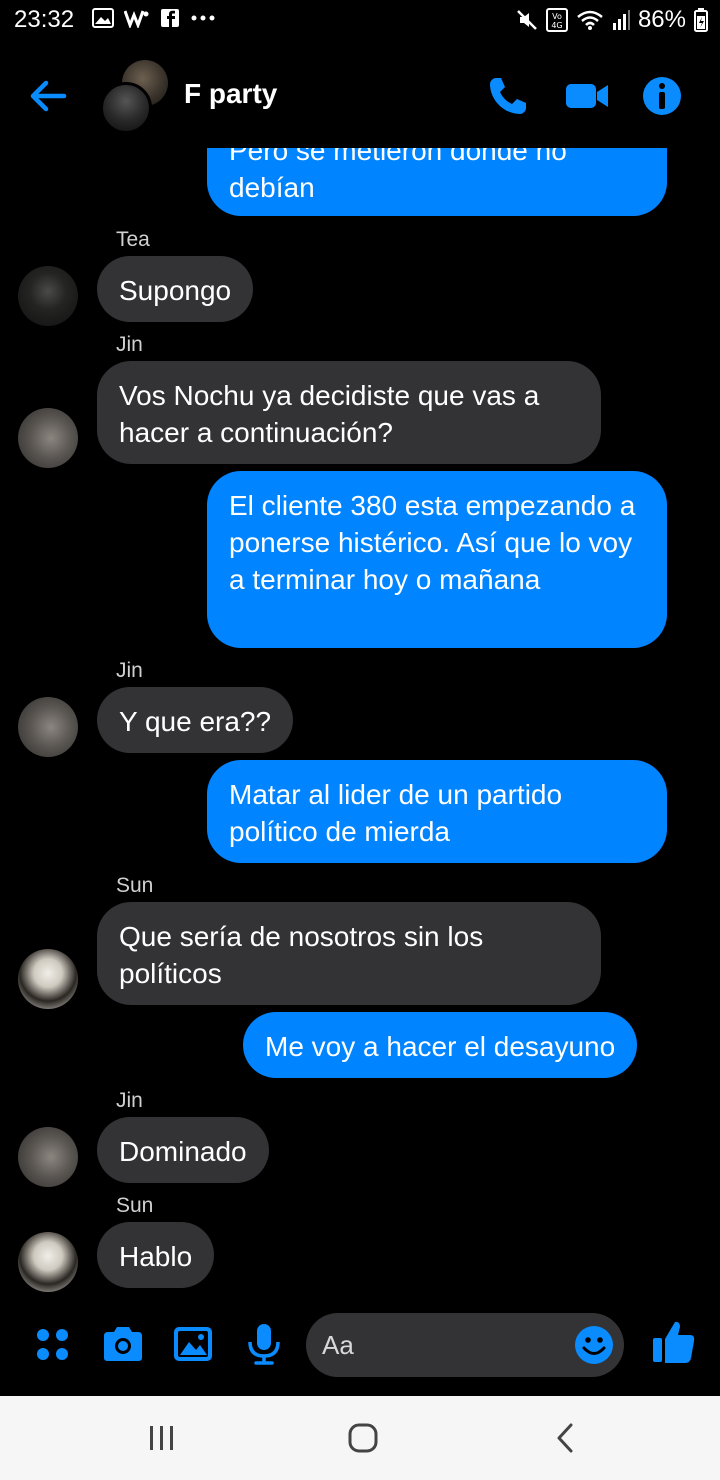  I want to click on group-avatar, so click(135, 97).